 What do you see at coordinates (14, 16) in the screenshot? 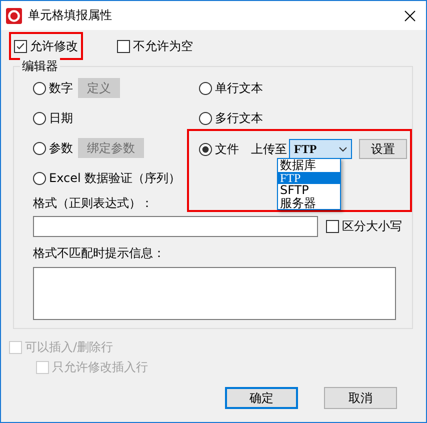
I see `app-icon` at bounding box center [14, 16].